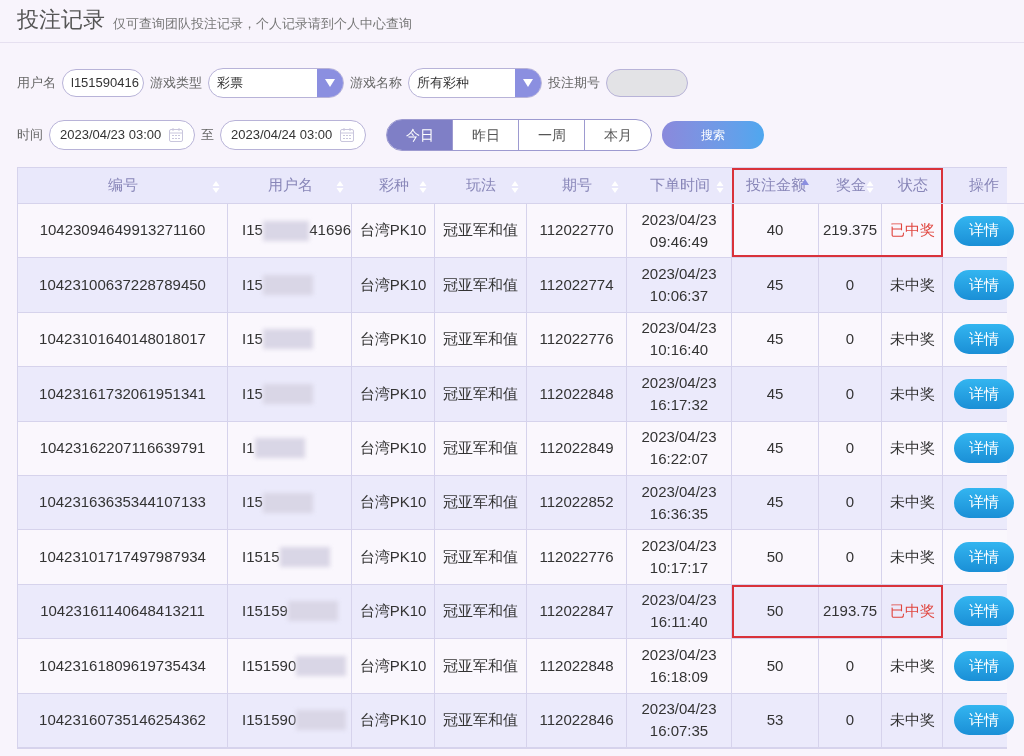  Describe the element at coordinates (248, 448) in the screenshot. I see `table-cell-text: I1` at that location.